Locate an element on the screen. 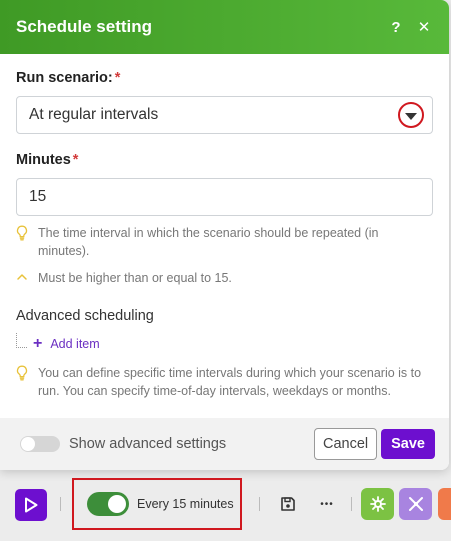  chevron-down-icon is located at coordinates (411, 116).